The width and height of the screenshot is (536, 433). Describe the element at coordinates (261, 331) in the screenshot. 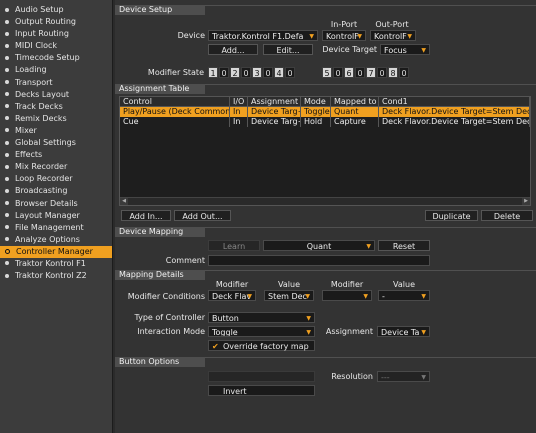

I see `interaction-mode-dropdown: Toggle ▼` at that location.